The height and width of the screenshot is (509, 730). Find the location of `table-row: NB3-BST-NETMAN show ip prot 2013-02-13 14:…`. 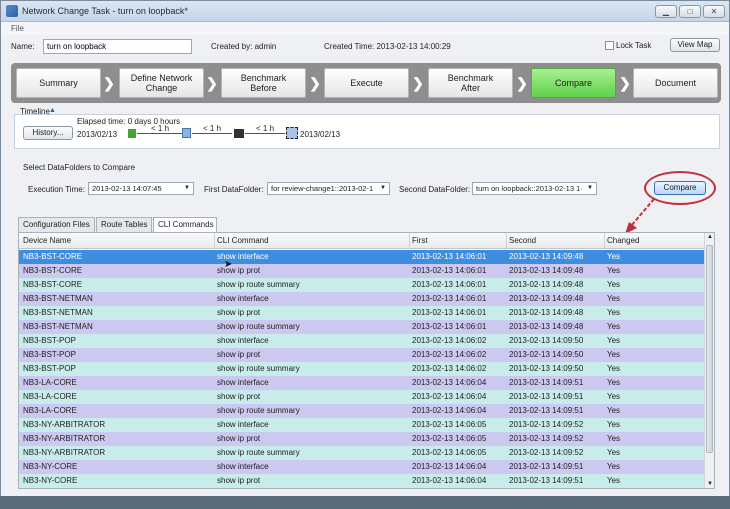

table-row: NB3-BST-NETMAN show ip prot 2013-02-13 14:… is located at coordinates (362, 313).